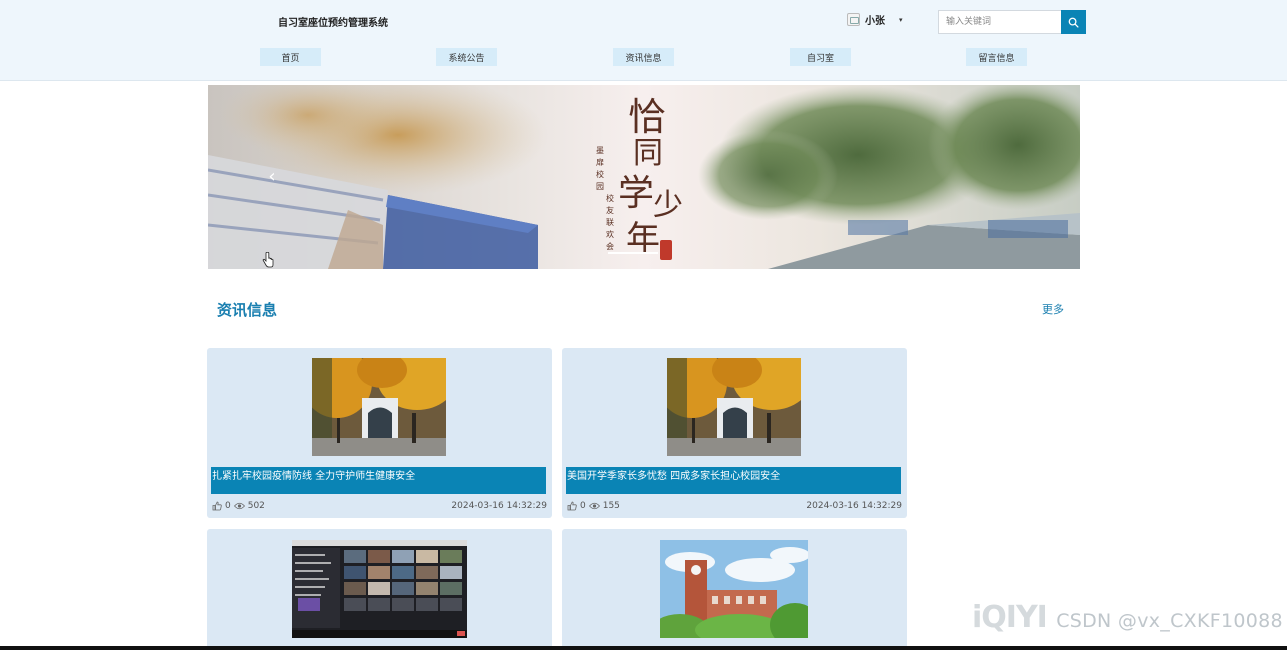 Image resolution: width=1287 pixels, height=650 pixels. I want to click on banner-title-char-3: 学, so click(636, 193).